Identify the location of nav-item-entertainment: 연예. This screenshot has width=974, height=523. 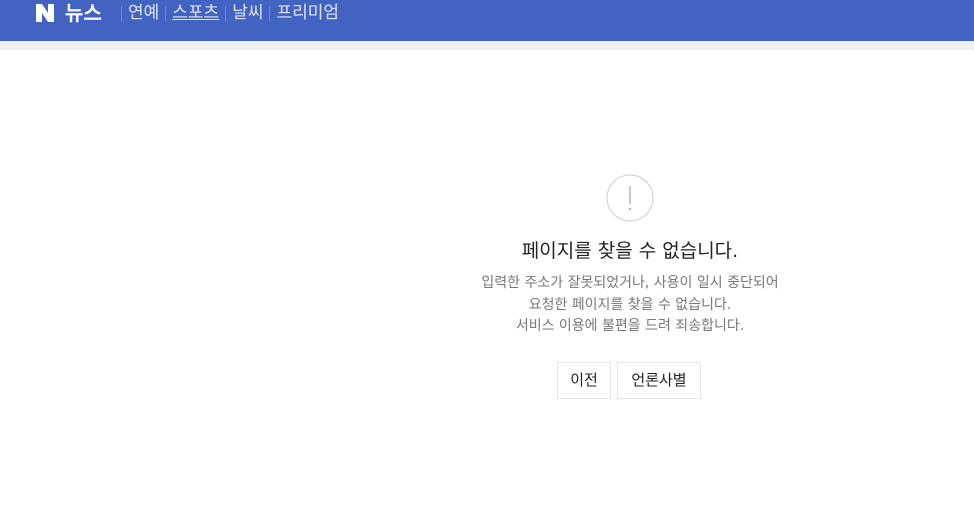
(143, 13).